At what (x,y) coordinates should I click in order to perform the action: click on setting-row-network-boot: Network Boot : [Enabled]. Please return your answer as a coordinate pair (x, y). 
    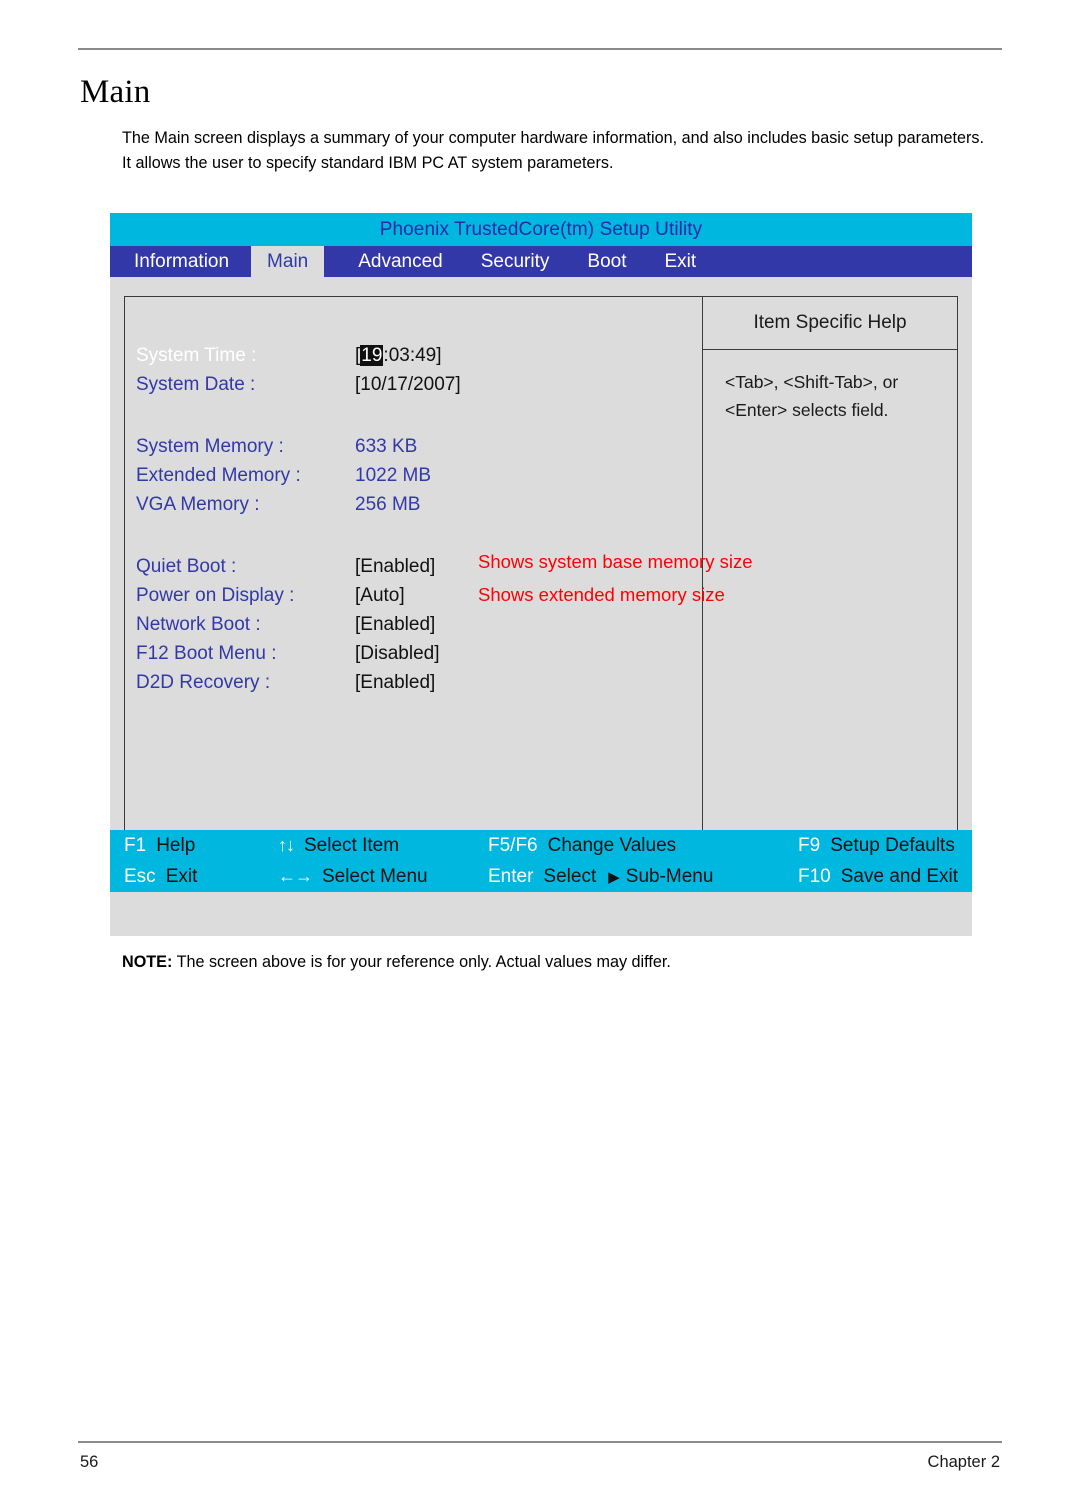
    Looking at the image, I should click on (413, 624).